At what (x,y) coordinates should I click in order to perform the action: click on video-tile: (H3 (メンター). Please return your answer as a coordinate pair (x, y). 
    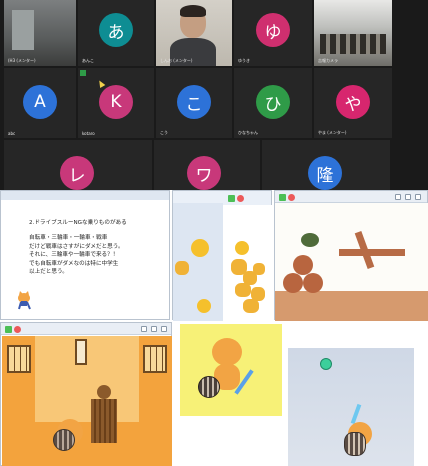
    Looking at the image, I should click on (40, 33).